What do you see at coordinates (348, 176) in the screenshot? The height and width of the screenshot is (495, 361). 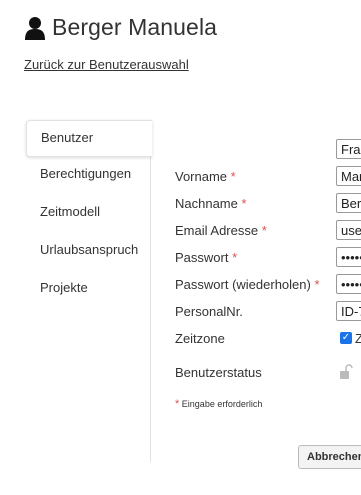 I see `first-name-input: Mar` at bounding box center [348, 176].